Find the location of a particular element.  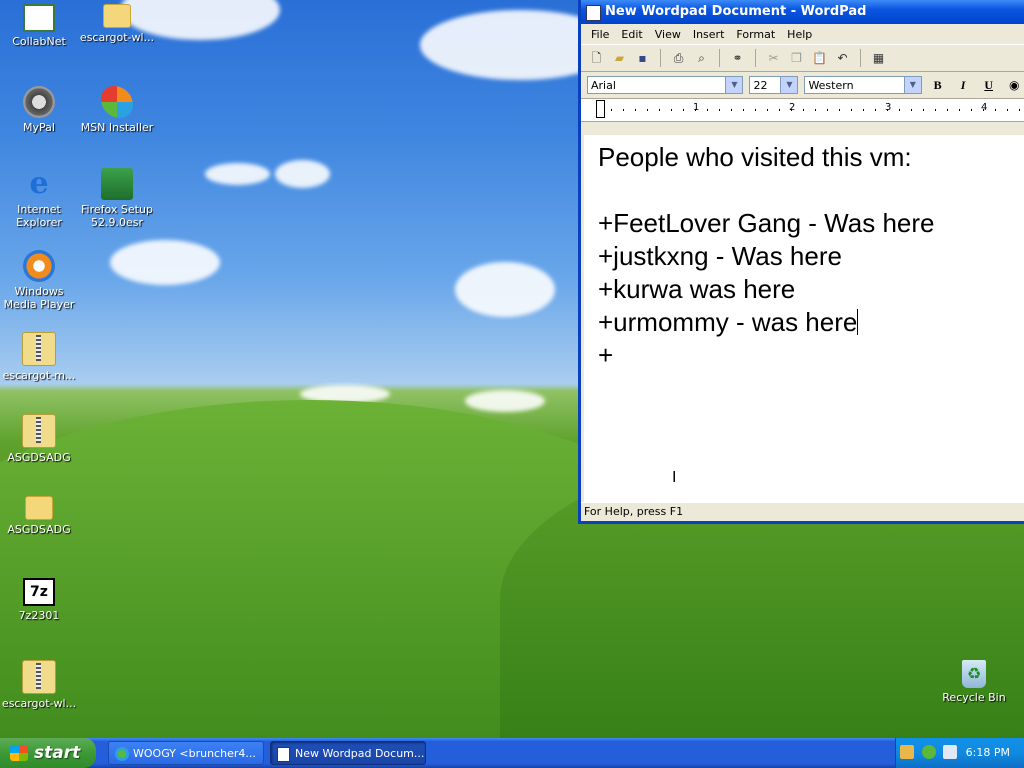

desktop-icon-internet-explorer: e Internet Explorer is located at coordinates (39, 198).